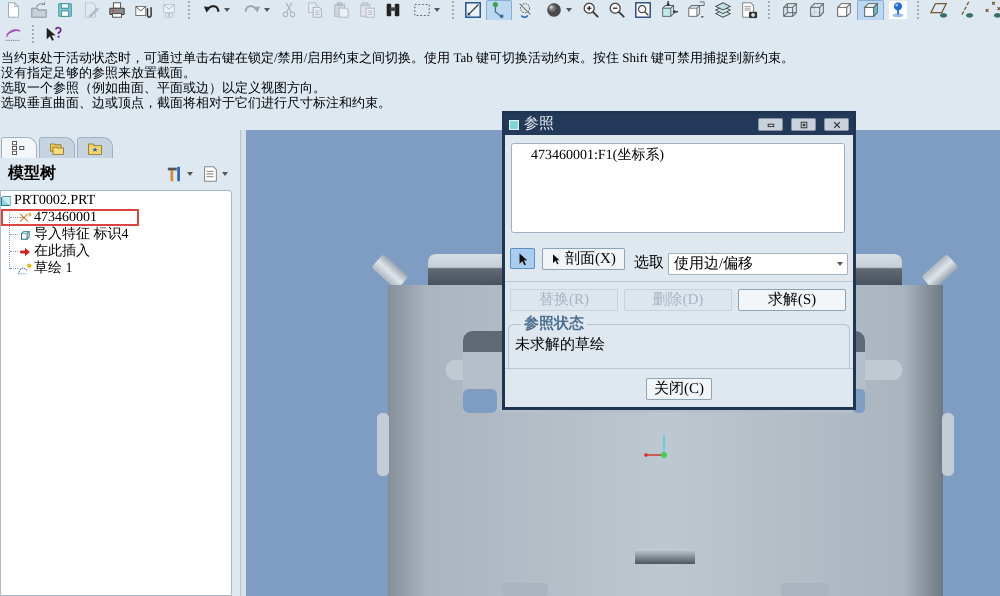 The height and width of the screenshot is (596, 1000). What do you see at coordinates (367, 10) in the screenshot?
I see `clipboard-list-icon` at bounding box center [367, 10].